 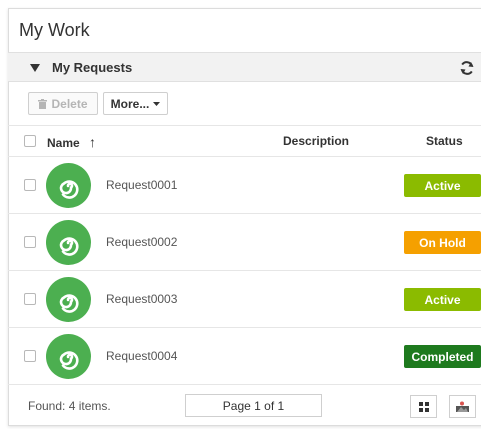 I want to click on select-all-checkbox, so click(x=30, y=141).